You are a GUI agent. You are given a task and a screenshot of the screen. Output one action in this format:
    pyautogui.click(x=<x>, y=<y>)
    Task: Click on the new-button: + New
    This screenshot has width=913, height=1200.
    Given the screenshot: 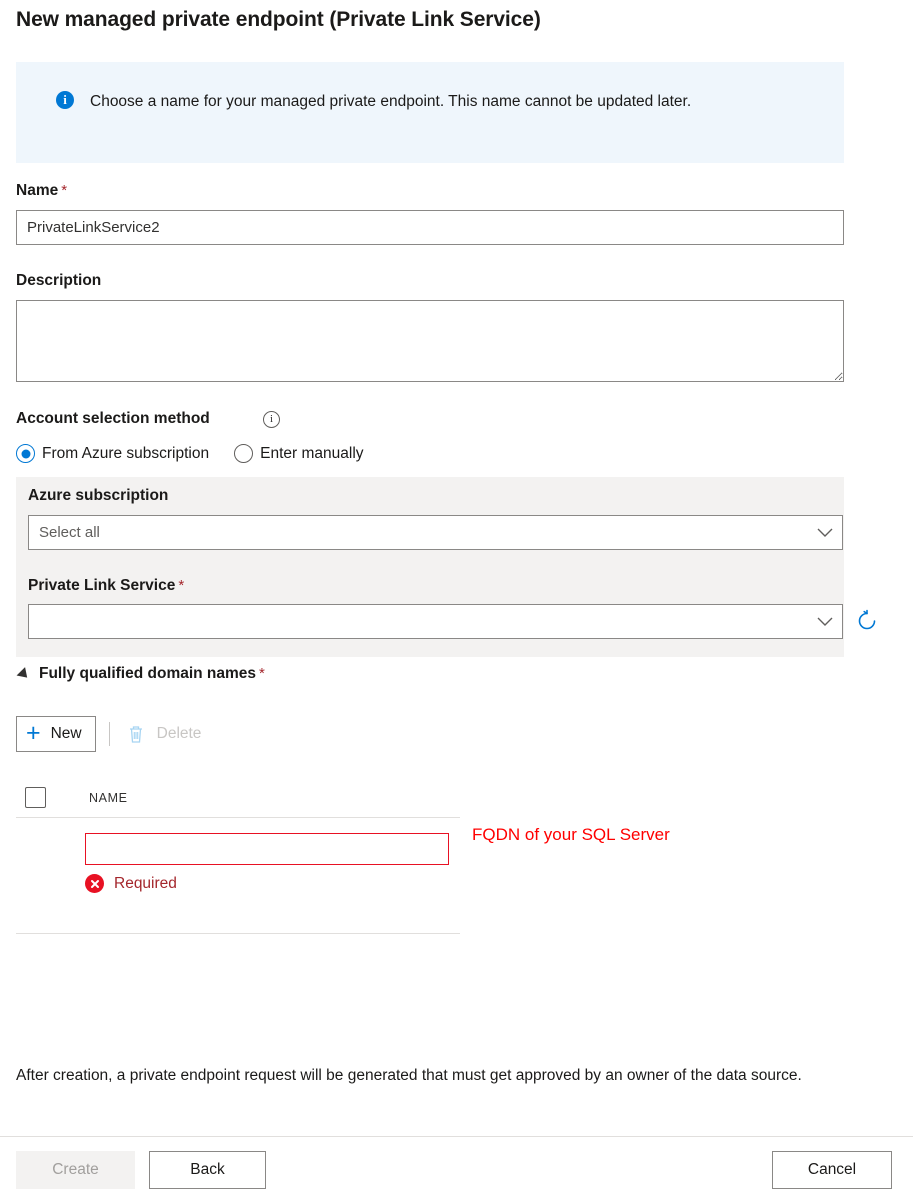 What is the action you would take?
    pyautogui.click(x=56, y=734)
    